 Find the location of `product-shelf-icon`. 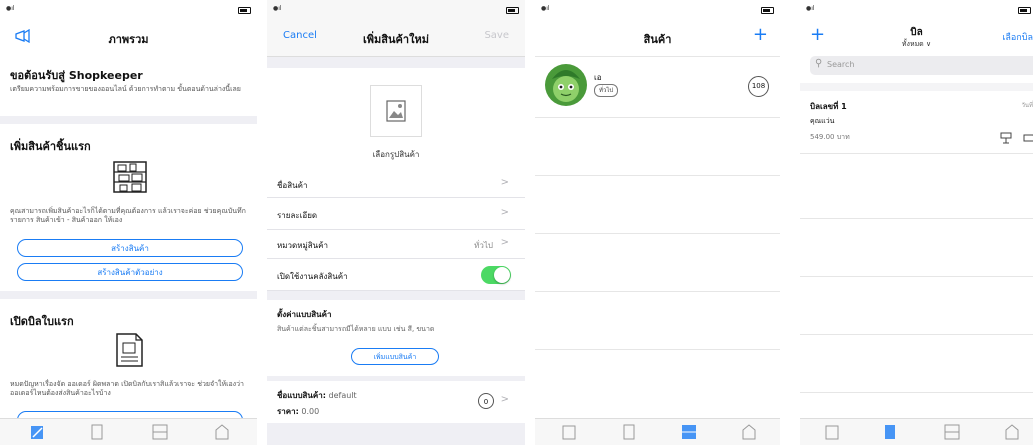

product-shelf-icon is located at coordinates (130, 178).